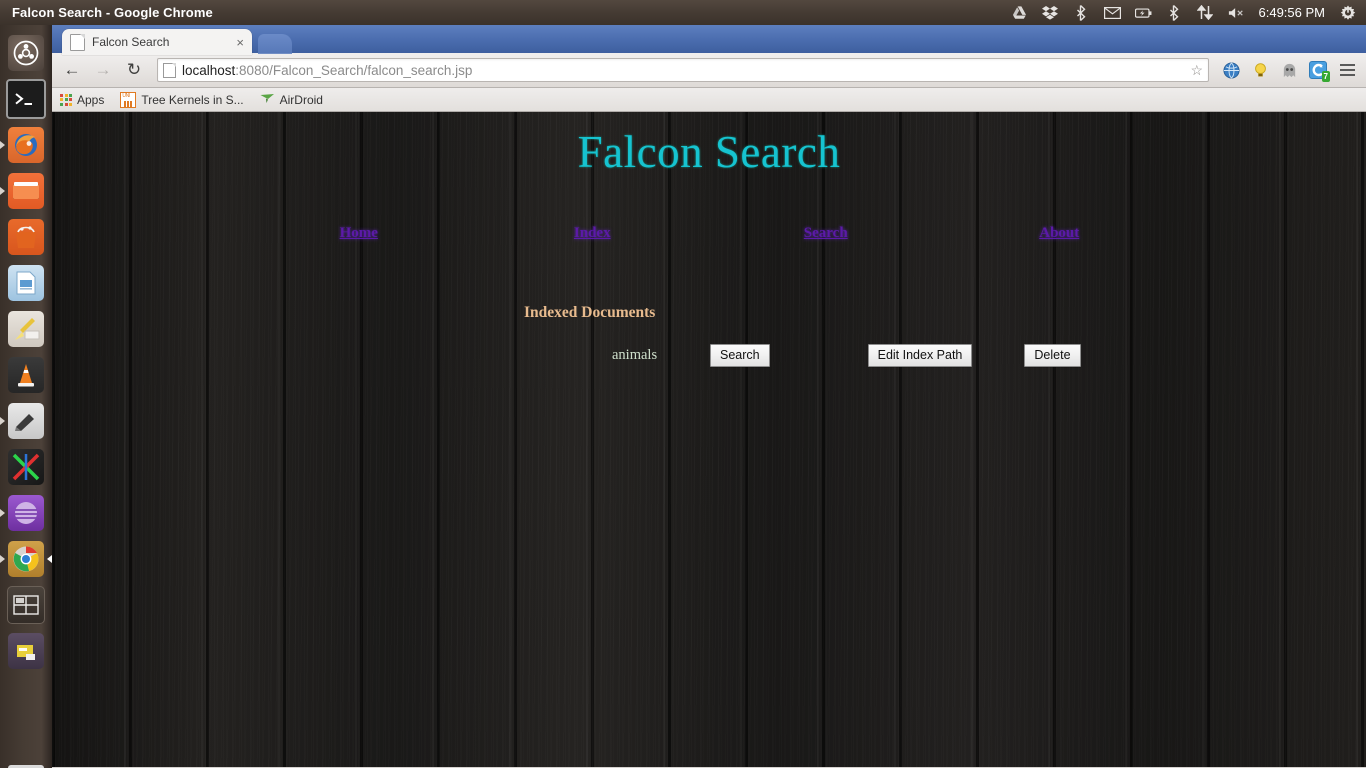 This screenshot has height=768, width=1366. What do you see at coordinates (1050, 12) in the screenshot?
I see `dropbox-icon` at bounding box center [1050, 12].